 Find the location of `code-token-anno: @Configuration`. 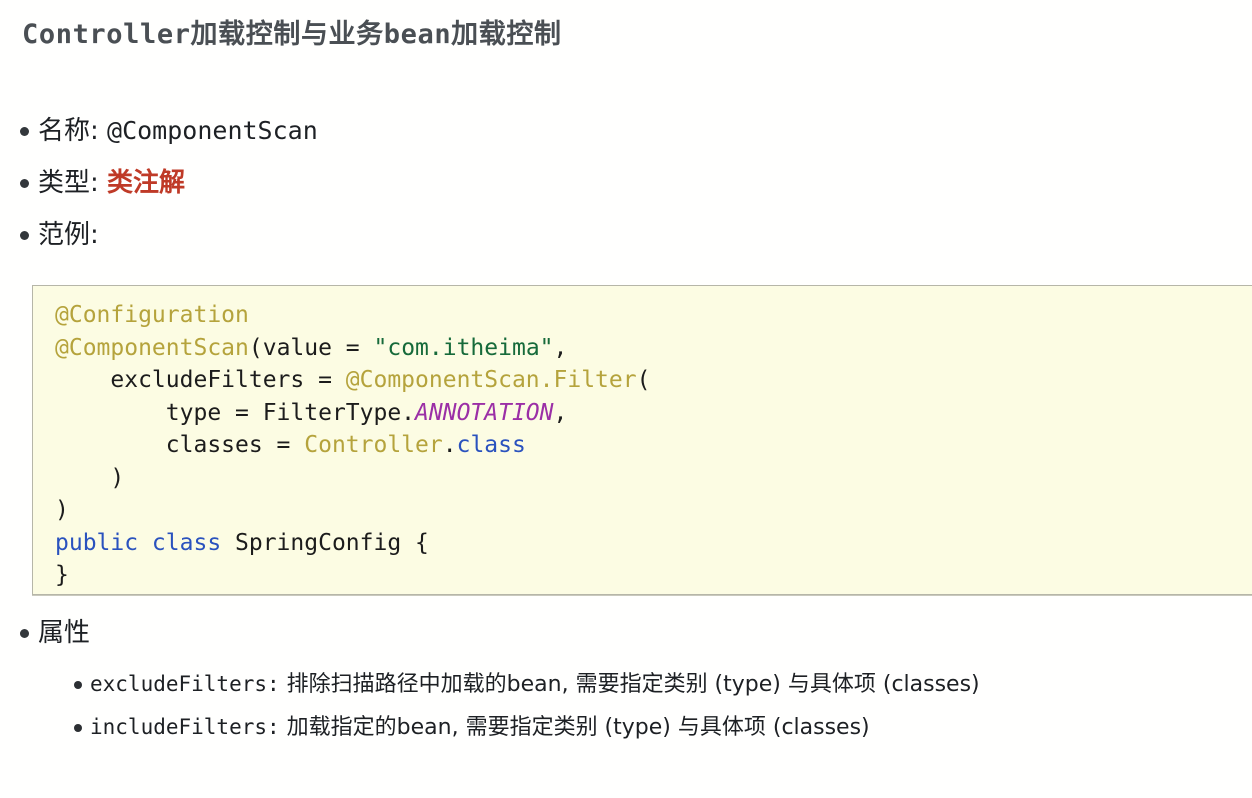

code-token-anno: @Configuration is located at coordinates (152, 315).